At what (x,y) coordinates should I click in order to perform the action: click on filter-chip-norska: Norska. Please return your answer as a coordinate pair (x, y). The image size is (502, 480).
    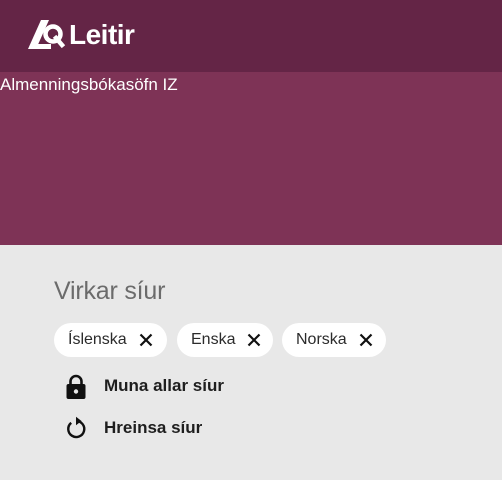
    Looking at the image, I should click on (334, 340).